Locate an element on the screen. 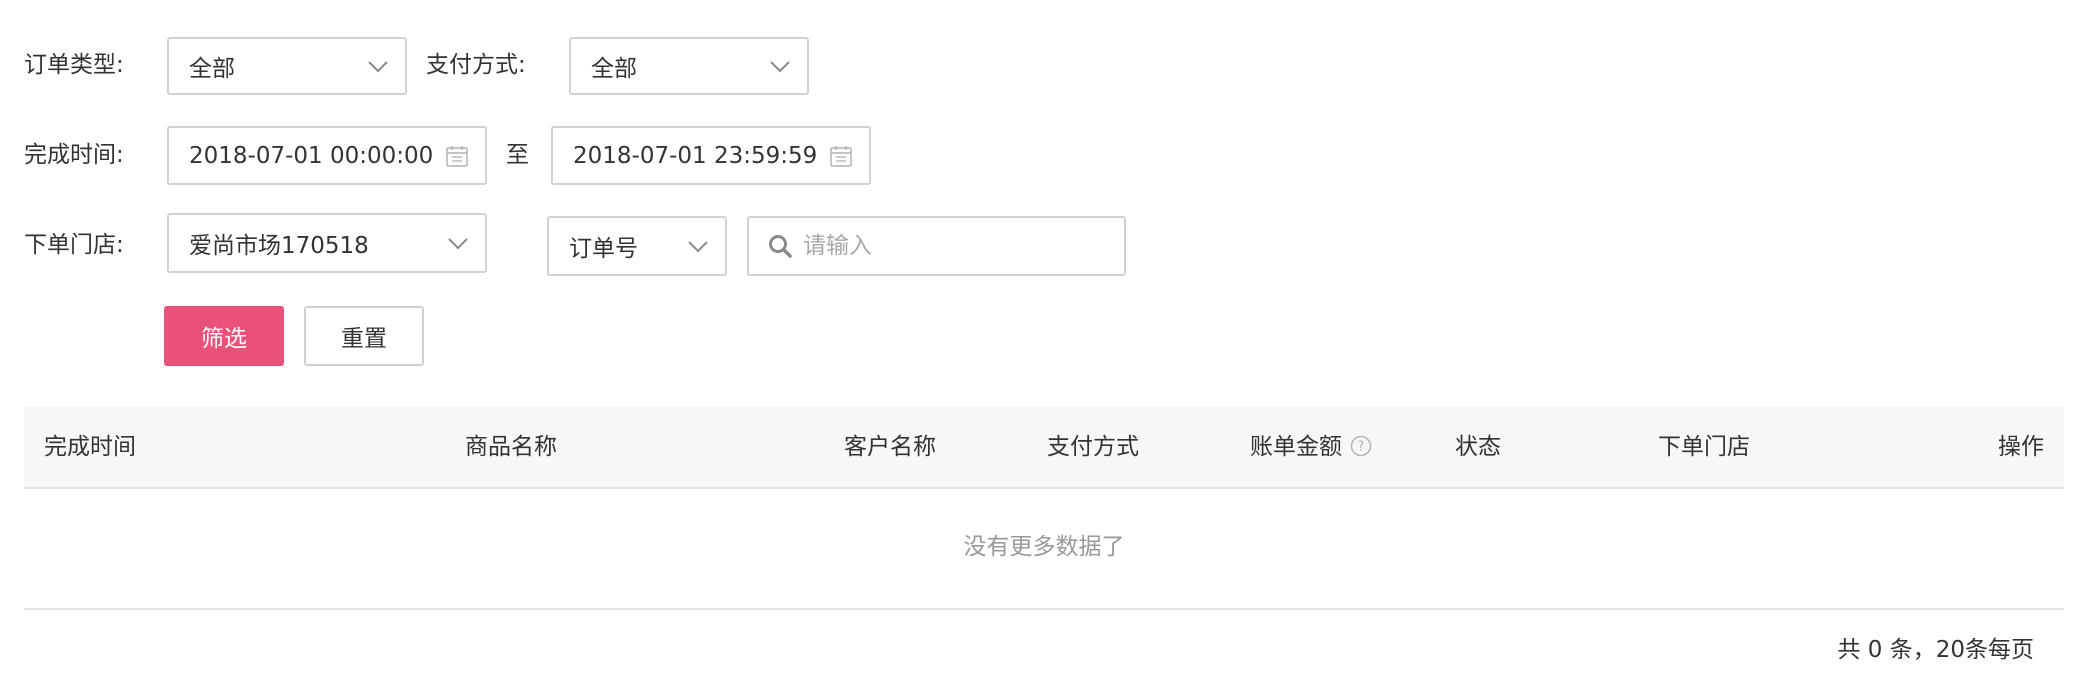 The image size is (2076, 676). finish-time-label: 完成时间: is located at coordinates (74, 155).